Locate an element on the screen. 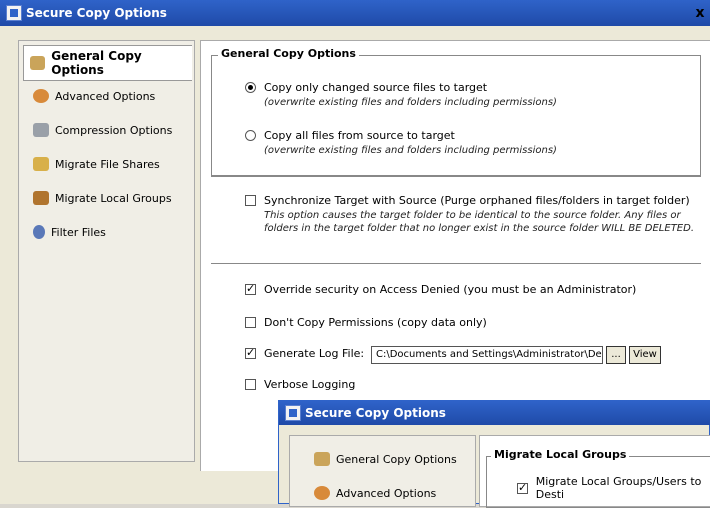 The width and height of the screenshot is (710, 508). radio-copy-all: Copy all files from source to target is located at coordinates (350, 135).